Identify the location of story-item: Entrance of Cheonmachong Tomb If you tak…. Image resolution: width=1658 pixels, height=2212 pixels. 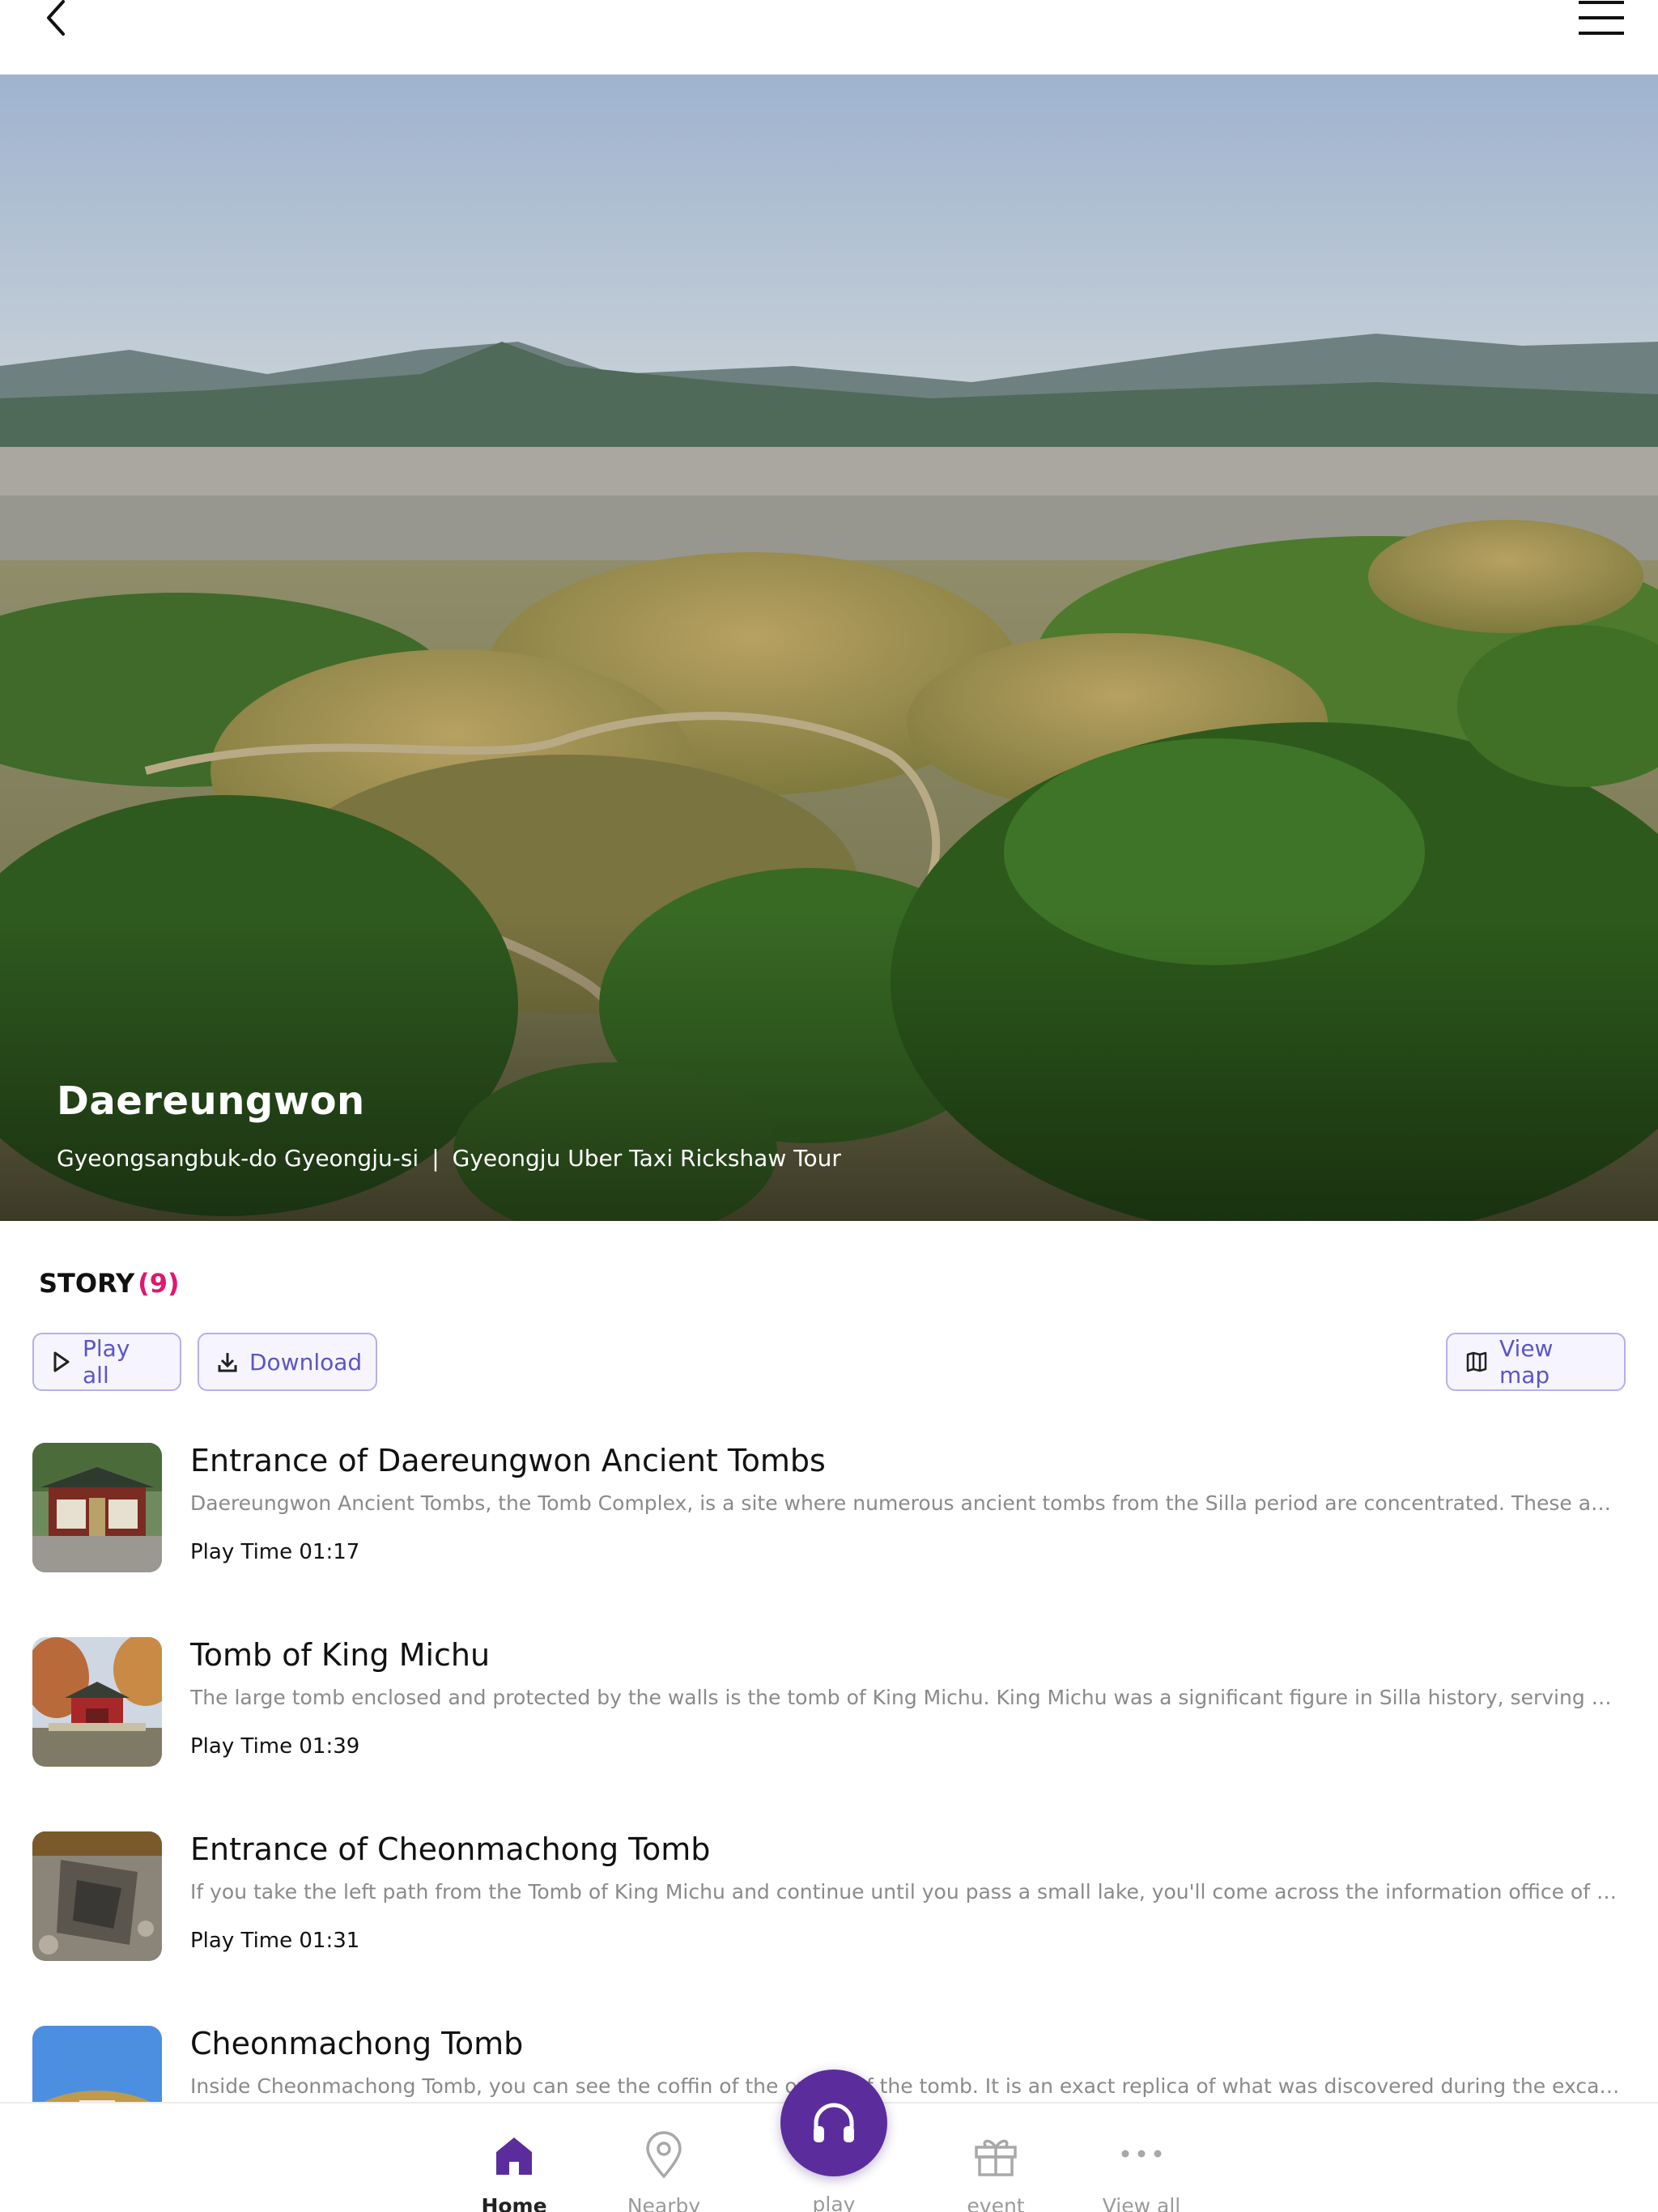
(829, 1927).